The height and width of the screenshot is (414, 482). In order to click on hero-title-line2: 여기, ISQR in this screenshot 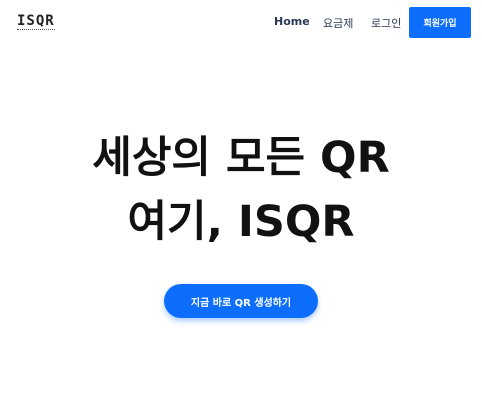, I will do `click(241, 222)`.